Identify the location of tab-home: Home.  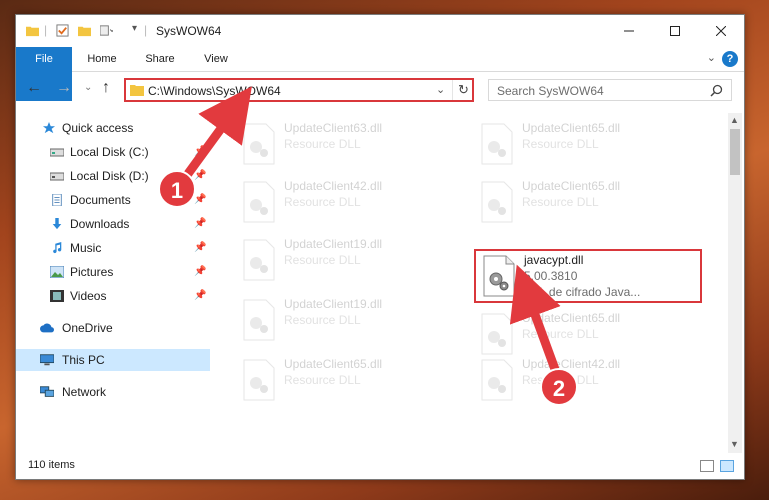
(102, 59).